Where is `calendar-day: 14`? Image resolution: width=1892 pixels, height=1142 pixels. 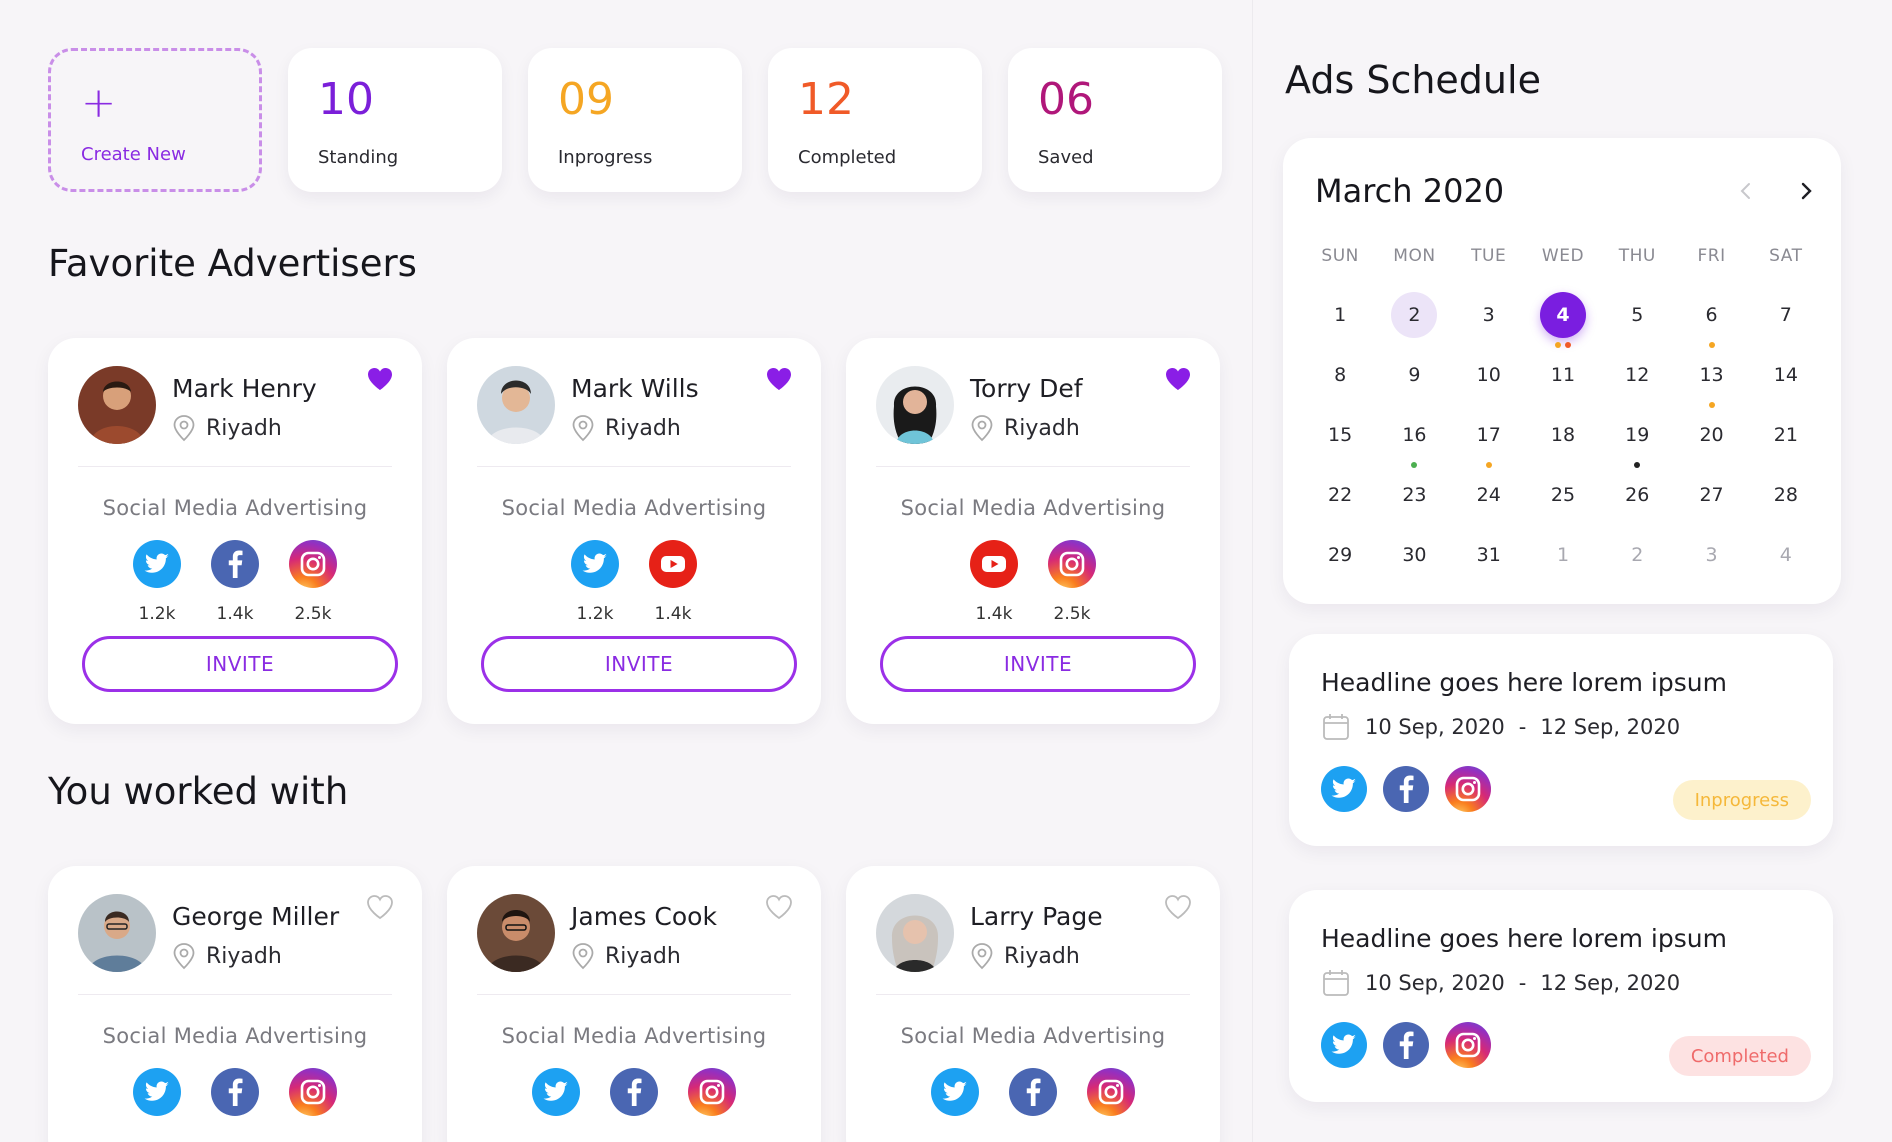 calendar-day: 14 is located at coordinates (1786, 378).